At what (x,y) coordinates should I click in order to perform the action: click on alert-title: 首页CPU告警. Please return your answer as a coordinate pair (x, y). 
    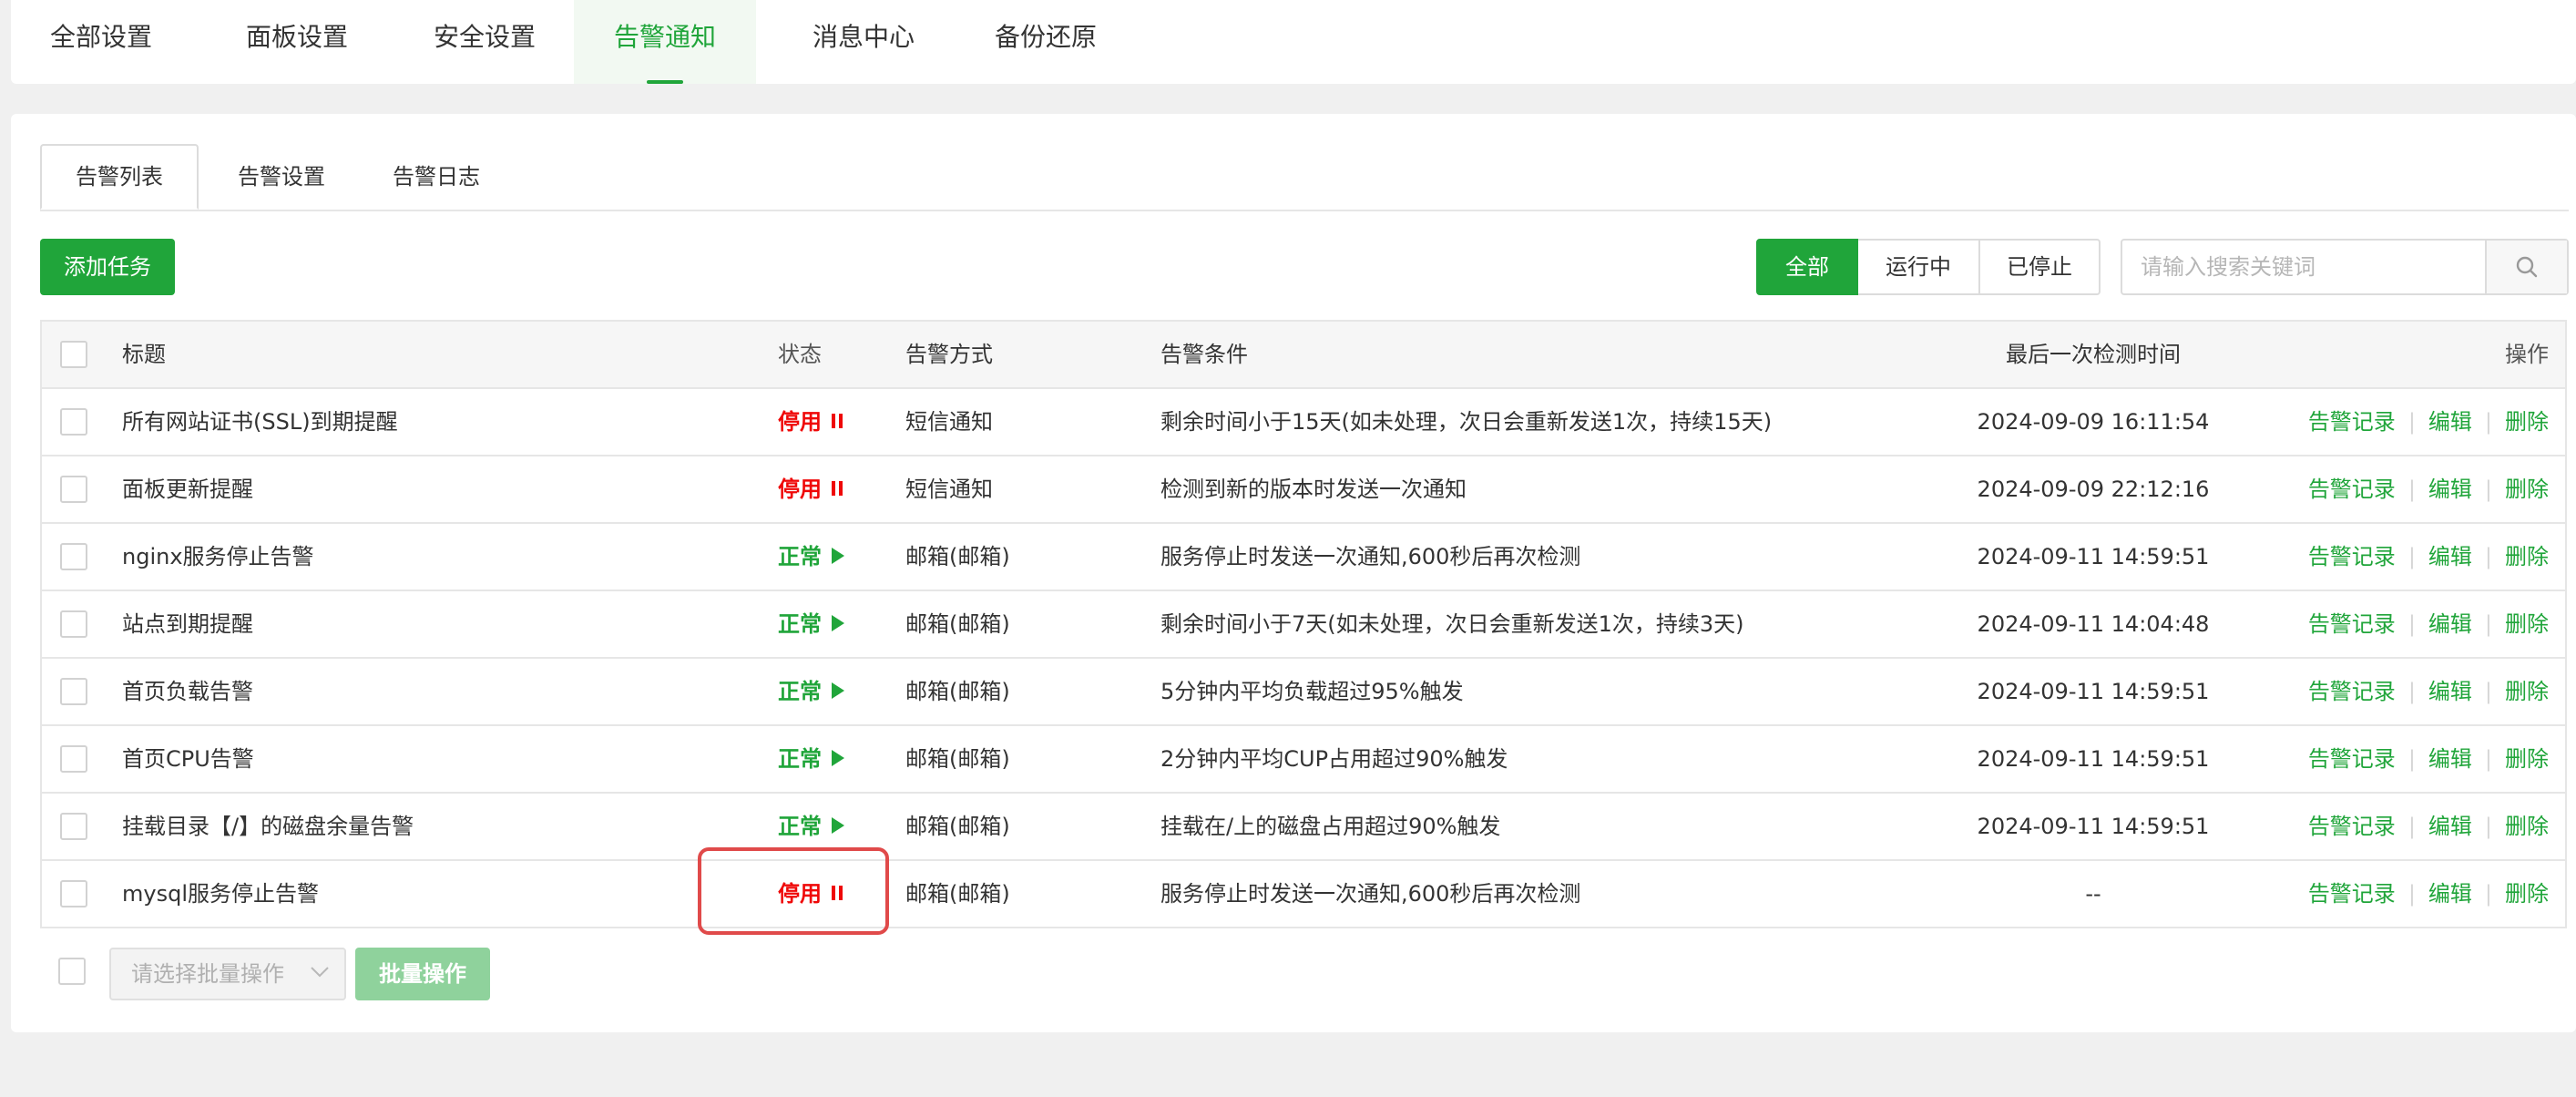
    Looking at the image, I should click on (188, 759).